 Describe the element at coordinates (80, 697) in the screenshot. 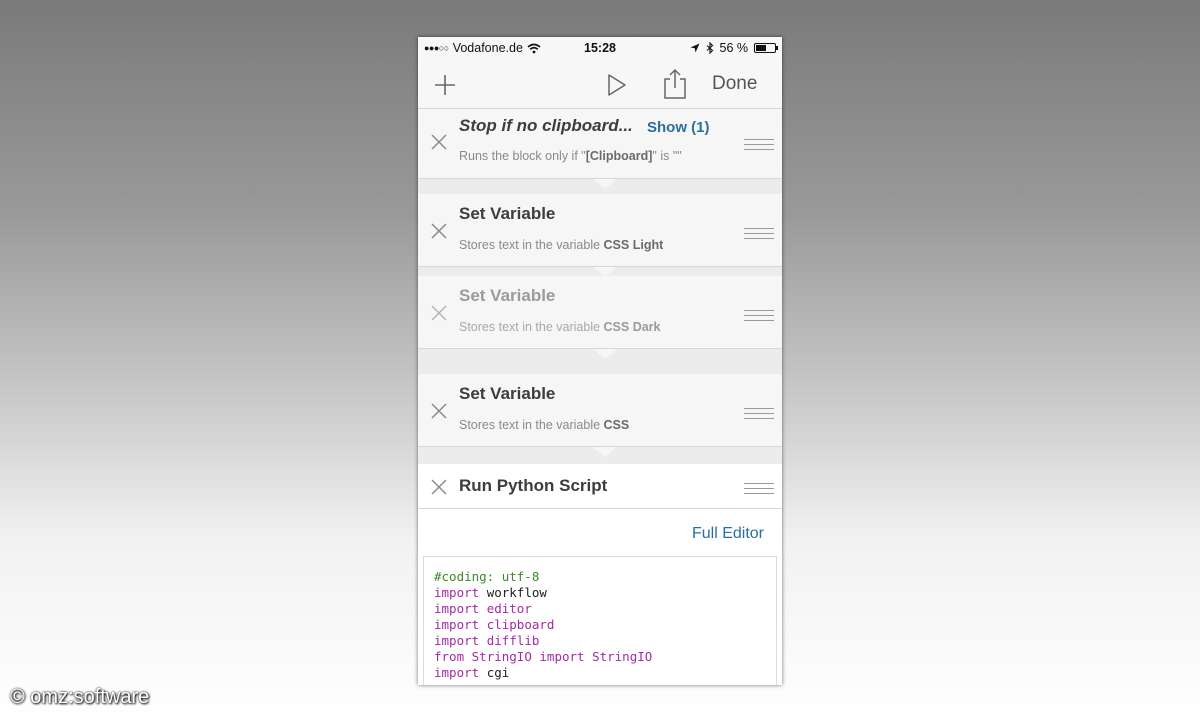

I see `watermark: © omz:software` at that location.